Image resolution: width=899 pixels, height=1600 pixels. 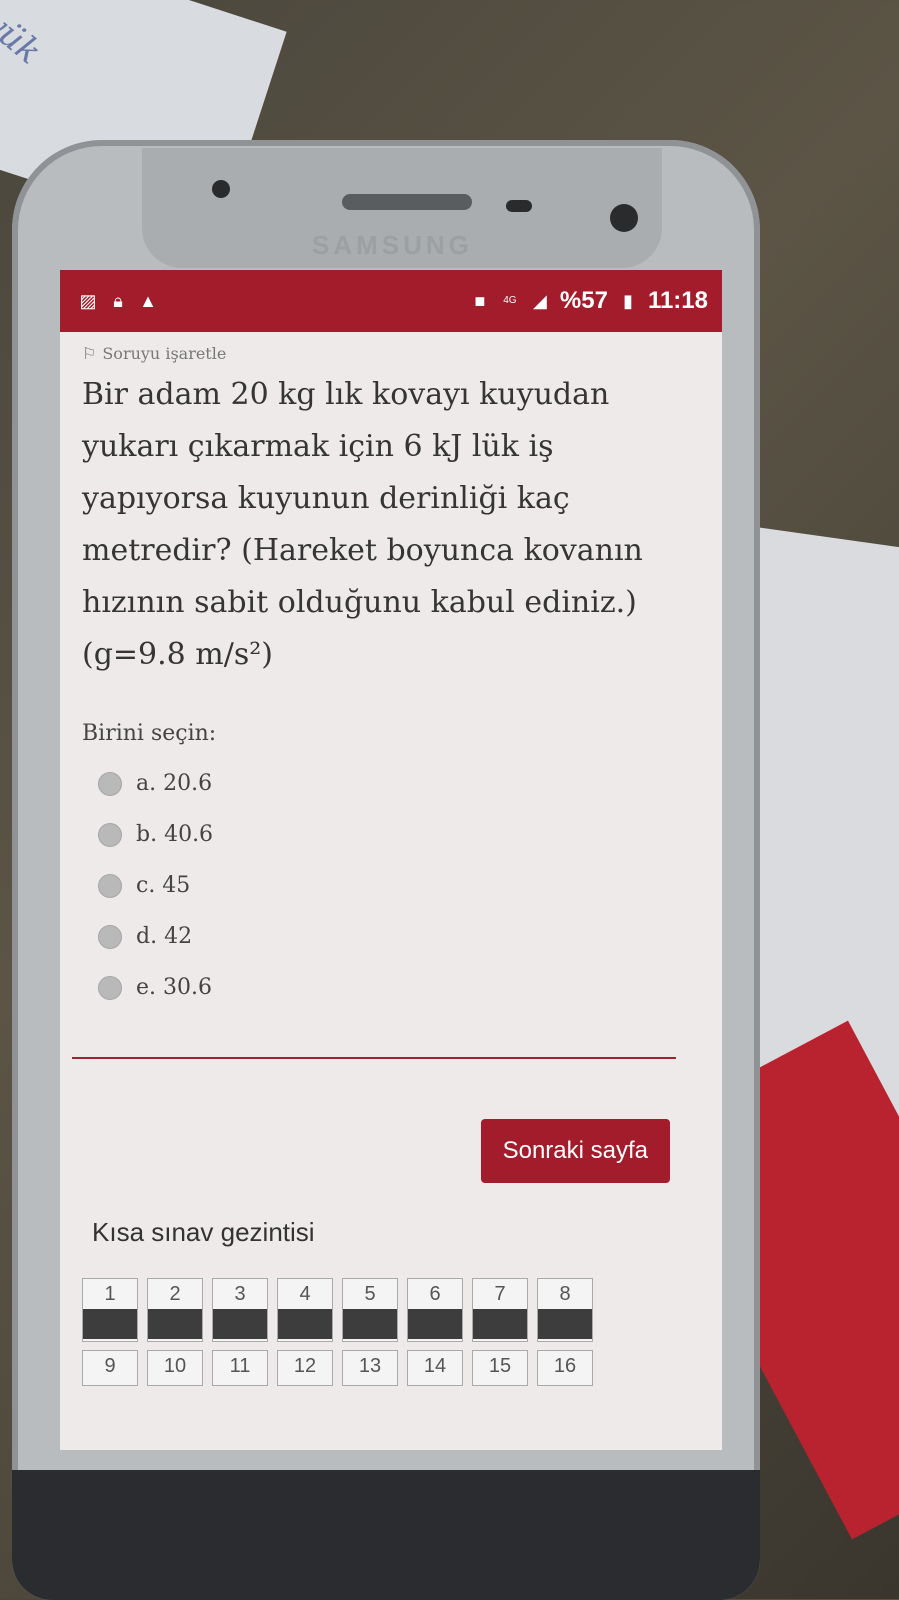 I want to click on quiz-page-button-3: 3, so click(x=240, y=1310).